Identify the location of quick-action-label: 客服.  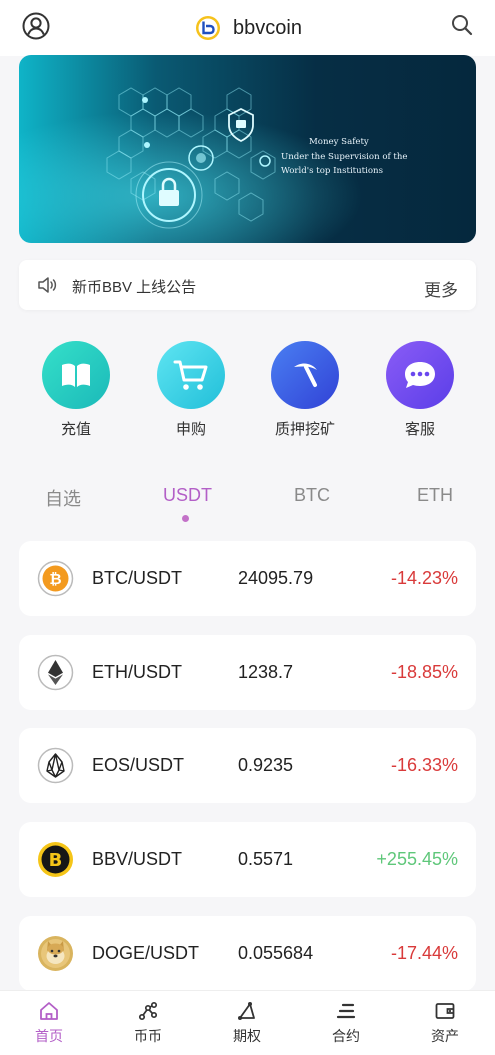
(419, 429).